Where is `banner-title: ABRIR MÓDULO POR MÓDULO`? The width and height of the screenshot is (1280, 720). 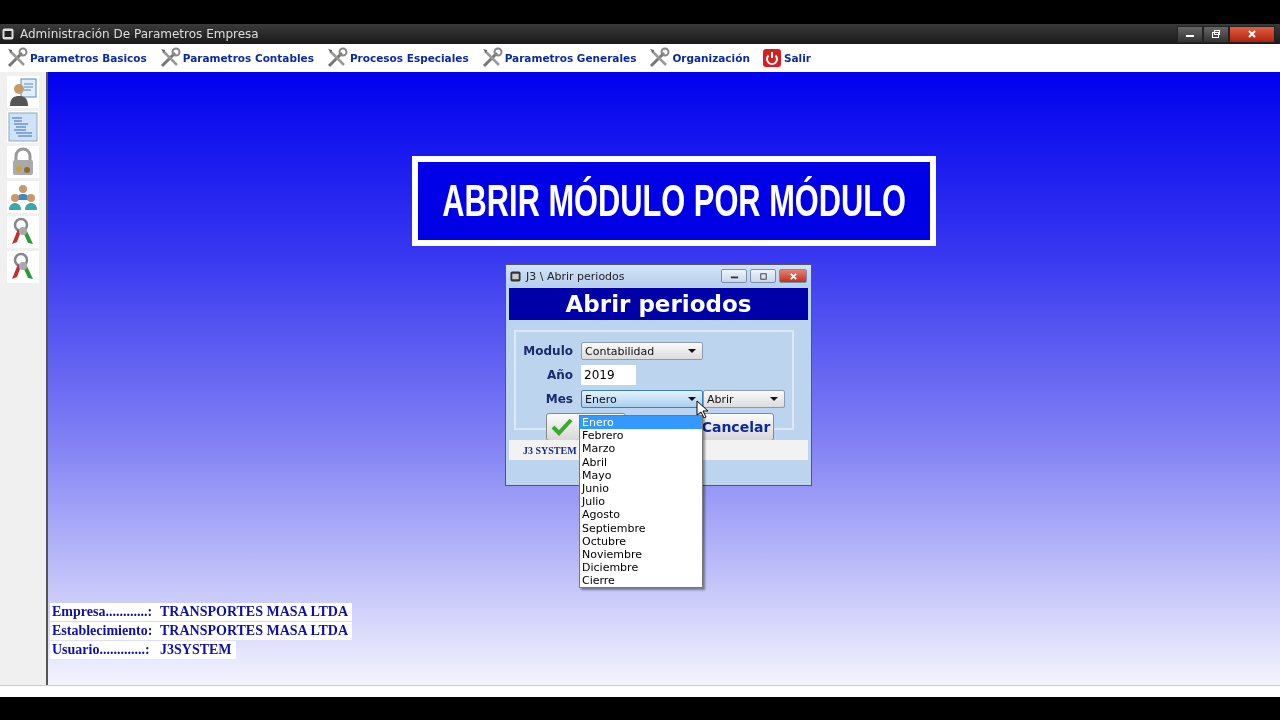
banner-title: ABRIR MÓDULO POR MÓDULO is located at coordinates (674, 201).